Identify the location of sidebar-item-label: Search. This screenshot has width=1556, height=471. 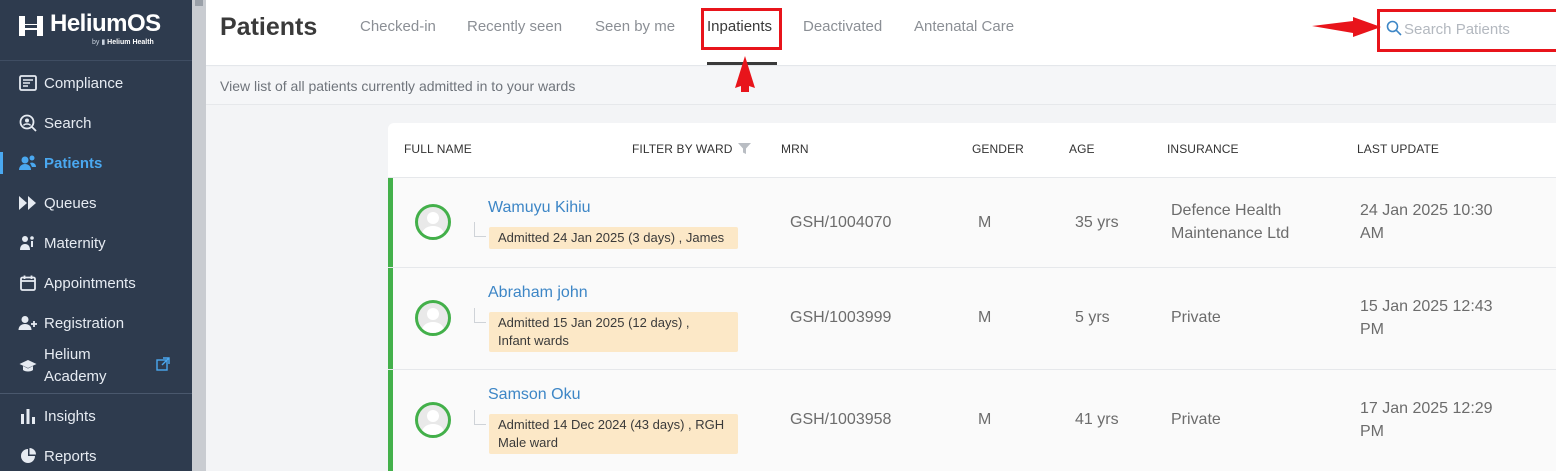
(68, 123).